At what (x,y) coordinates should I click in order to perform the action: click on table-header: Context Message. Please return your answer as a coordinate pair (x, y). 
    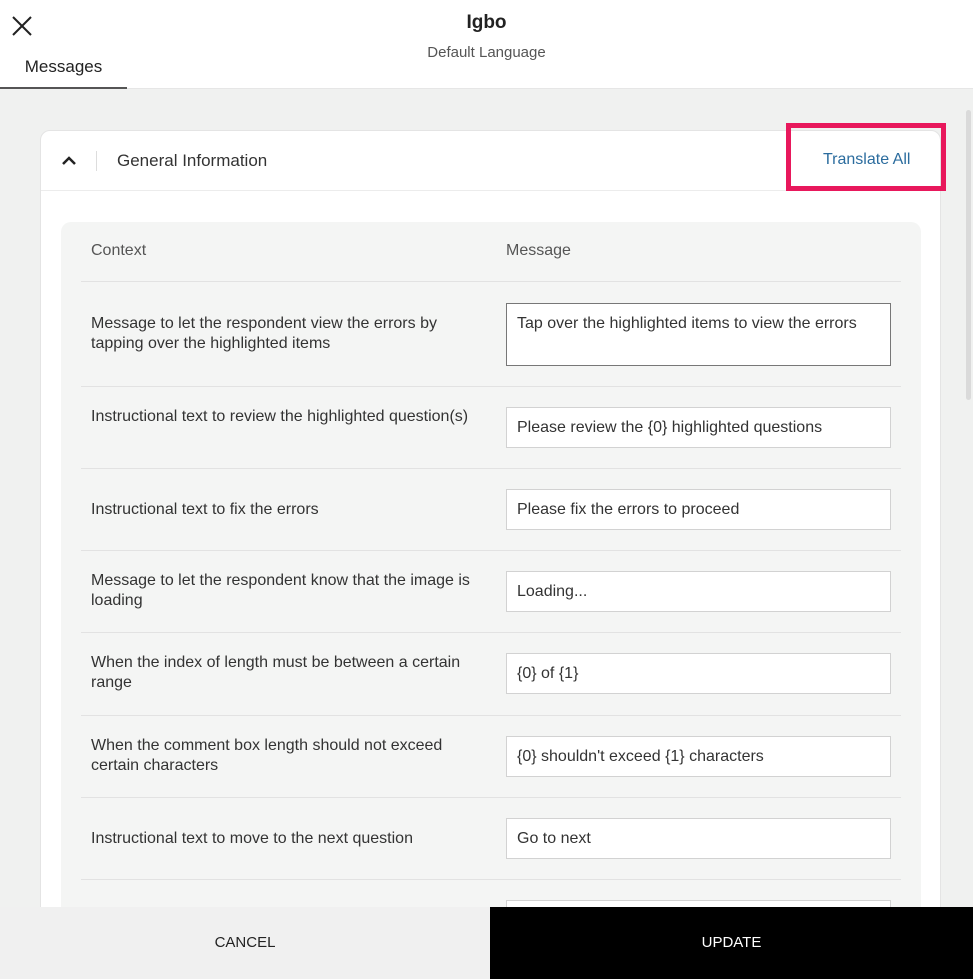
    Looking at the image, I should click on (491, 252).